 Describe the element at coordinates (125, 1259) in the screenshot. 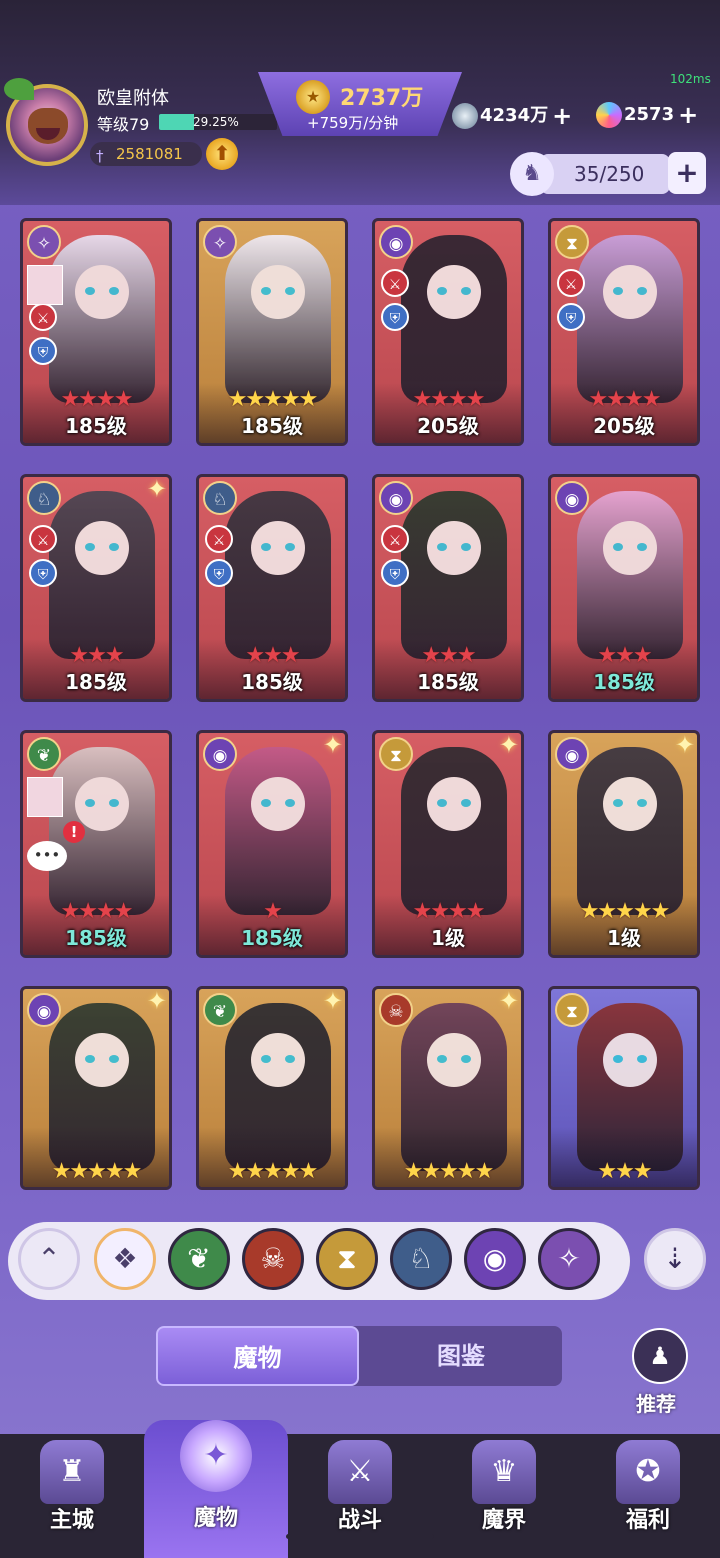

I see `diamond-grid-icon: ❖` at that location.